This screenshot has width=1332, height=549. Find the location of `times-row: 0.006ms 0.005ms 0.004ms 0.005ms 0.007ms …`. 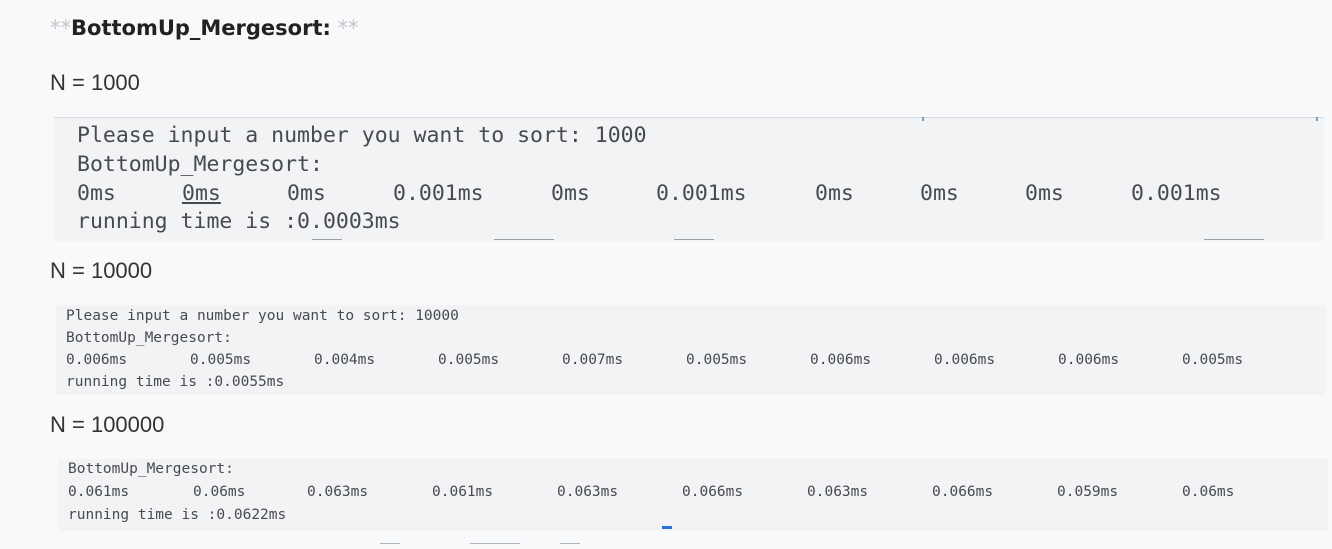

times-row: 0.006ms 0.005ms 0.004ms 0.005ms 0.007ms … is located at coordinates (691, 361).